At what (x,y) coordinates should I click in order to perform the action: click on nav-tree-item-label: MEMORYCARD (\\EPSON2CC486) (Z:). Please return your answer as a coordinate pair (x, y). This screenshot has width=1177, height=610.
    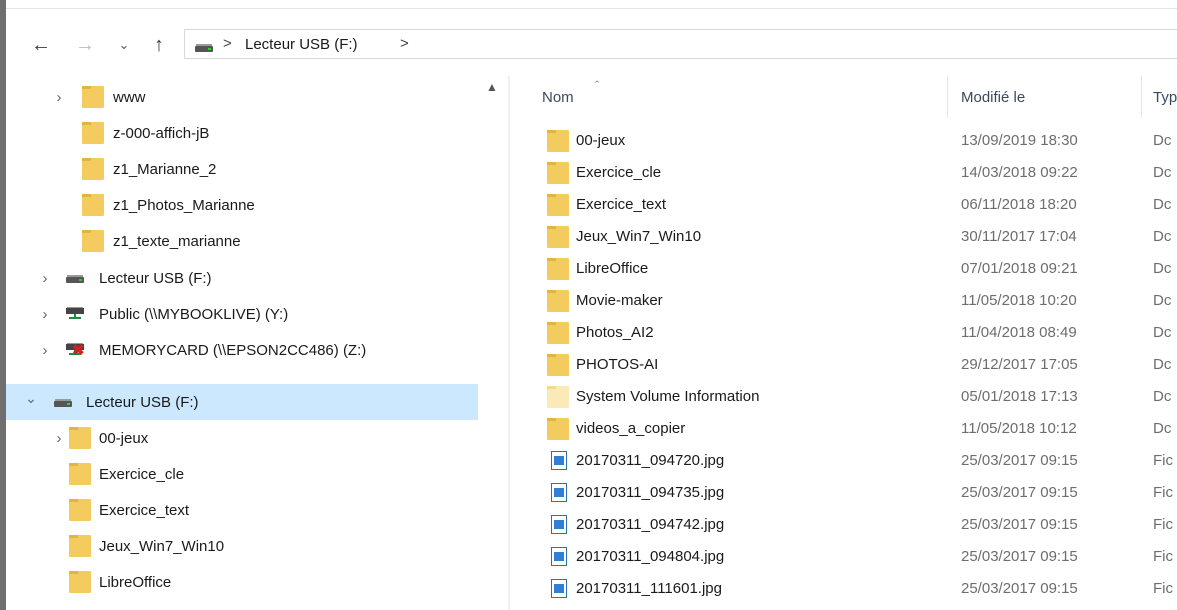
    Looking at the image, I should click on (233, 350).